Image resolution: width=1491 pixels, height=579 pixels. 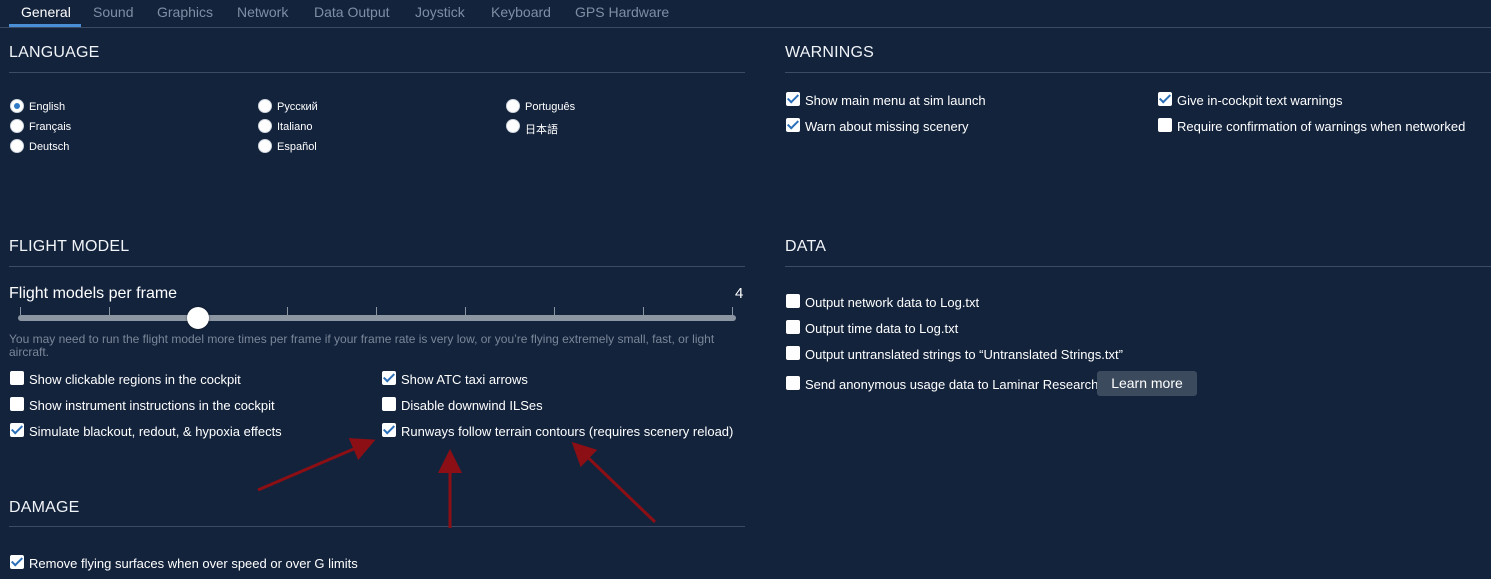 What do you see at coordinates (389, 378) in the screenshot?
I see `checkbox-atc-taxi-arrows` at bounding box center [389, 378].